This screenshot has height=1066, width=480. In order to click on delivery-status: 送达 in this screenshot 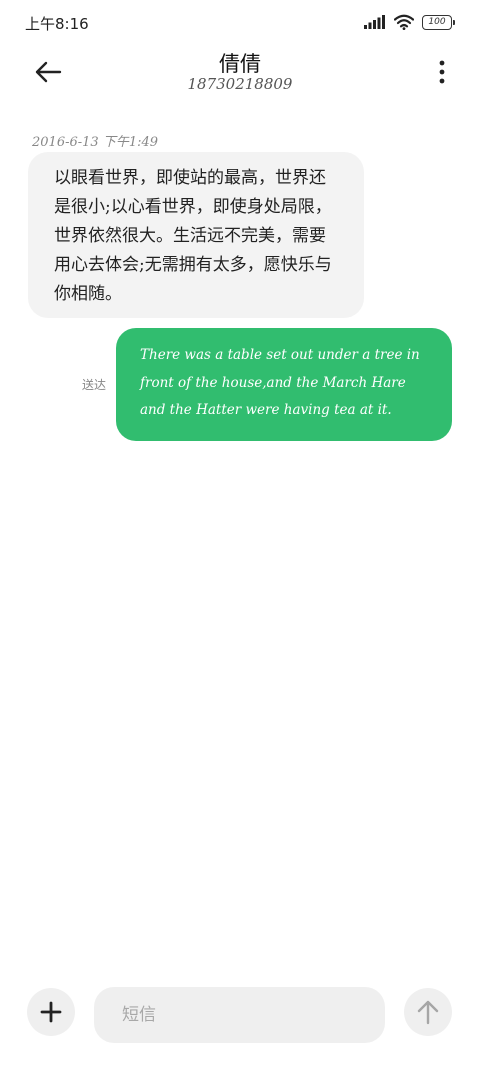, I will do `click(94, 385)`.